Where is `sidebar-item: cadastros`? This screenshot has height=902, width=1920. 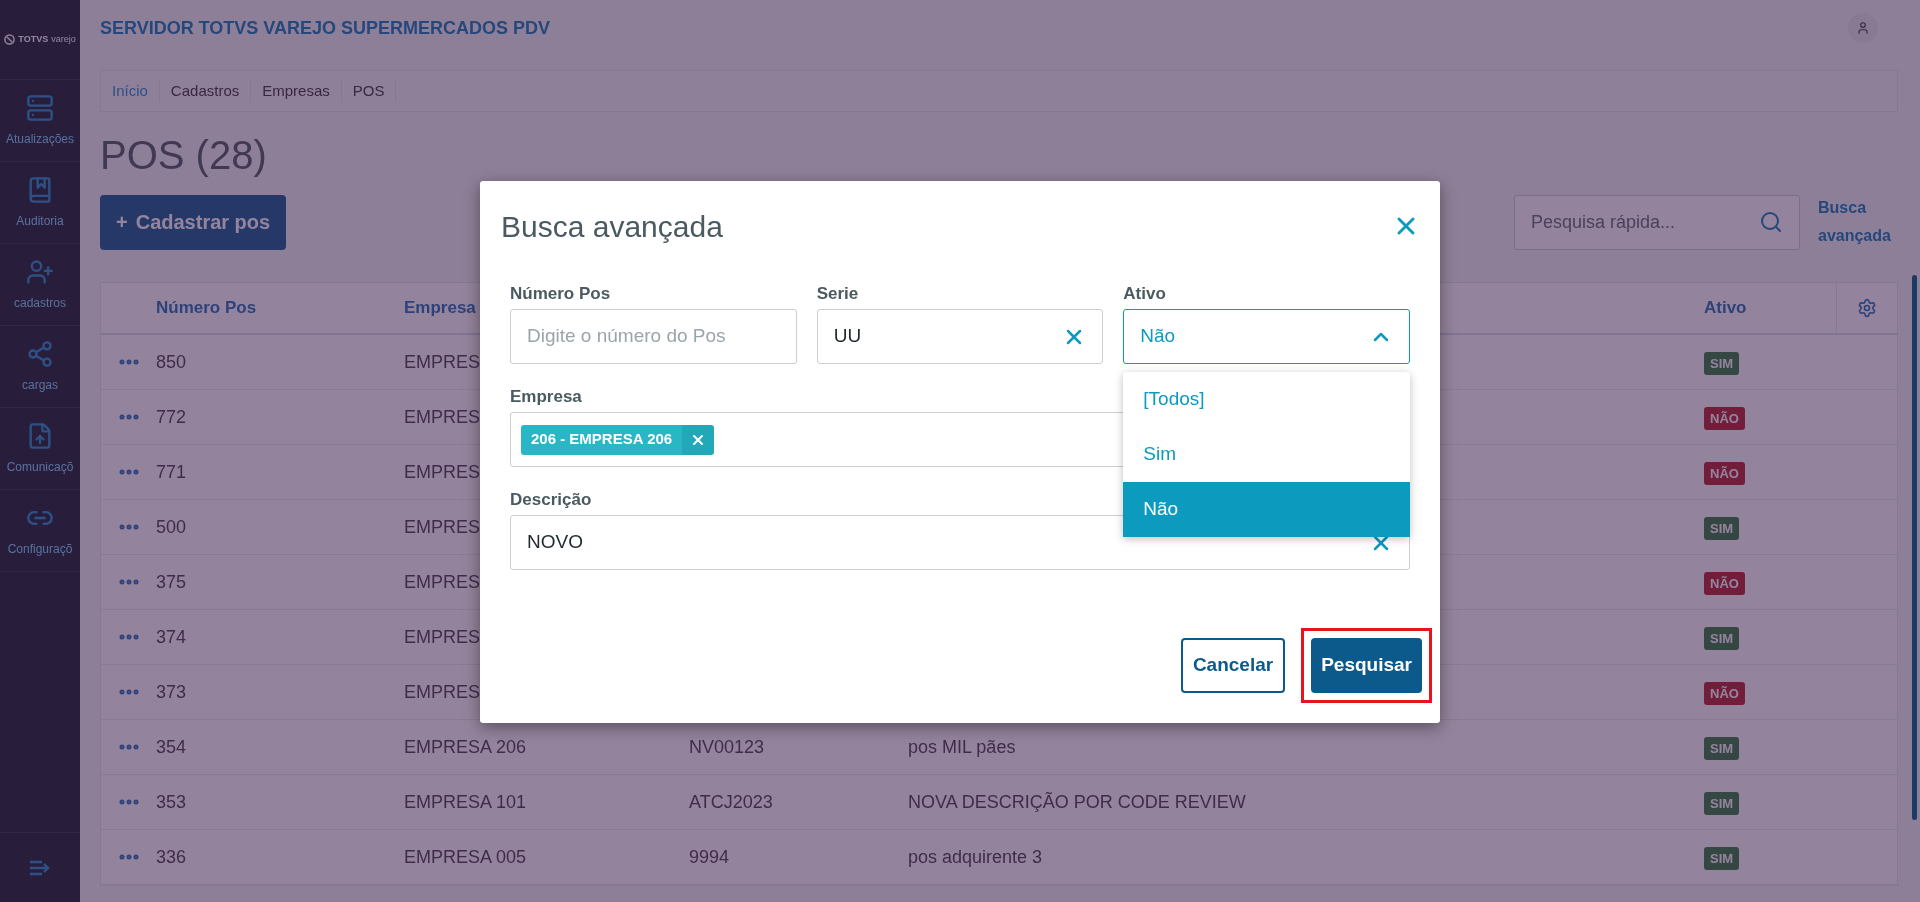 sidebar-item: cadastros is located at coordinates (40, 285).